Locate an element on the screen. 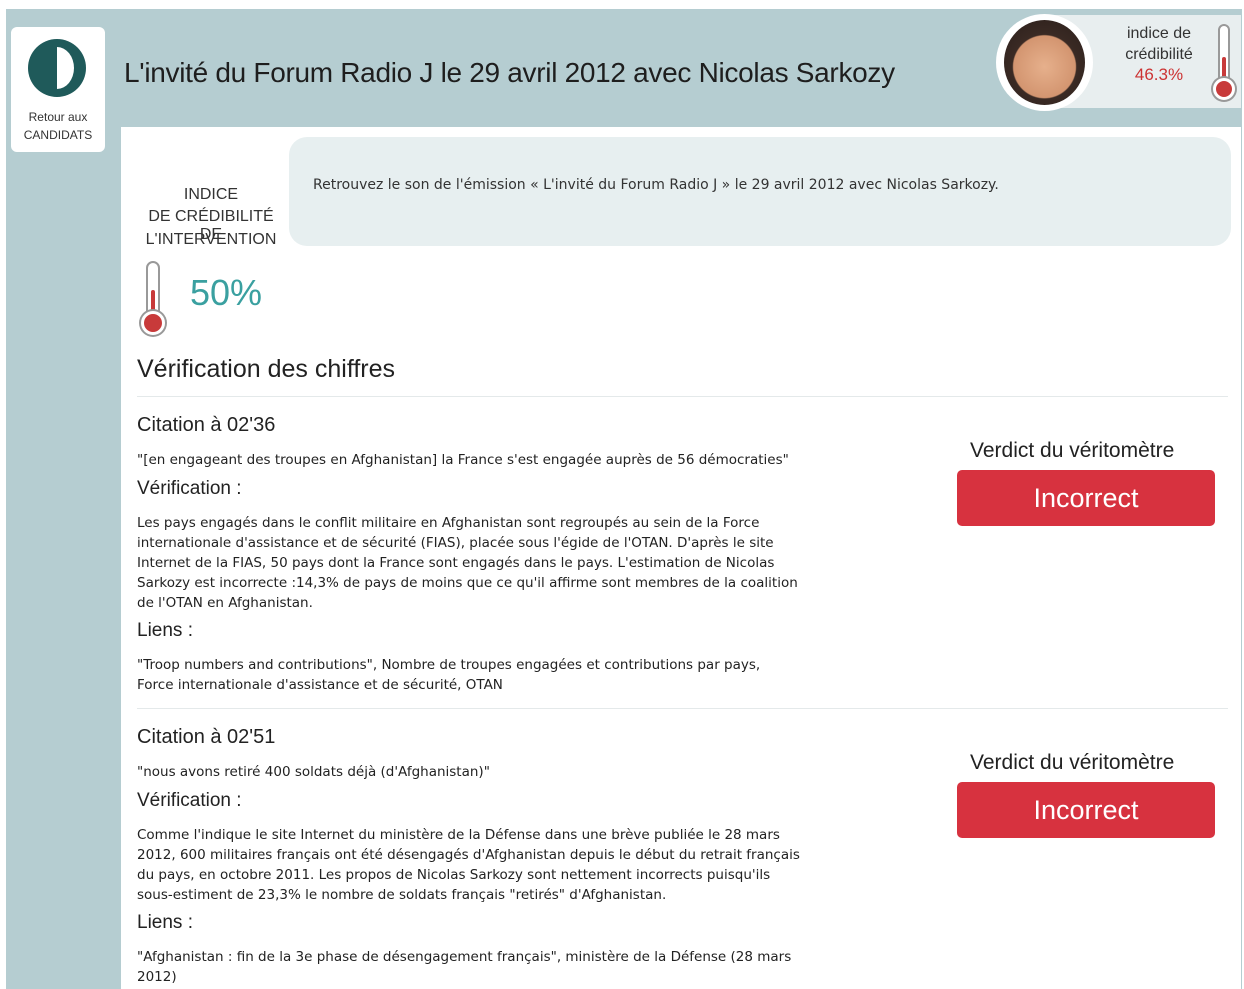 The height and width of the screenshot is (989, 1244). link-line: 2012) is located at coordinates (537, 977).